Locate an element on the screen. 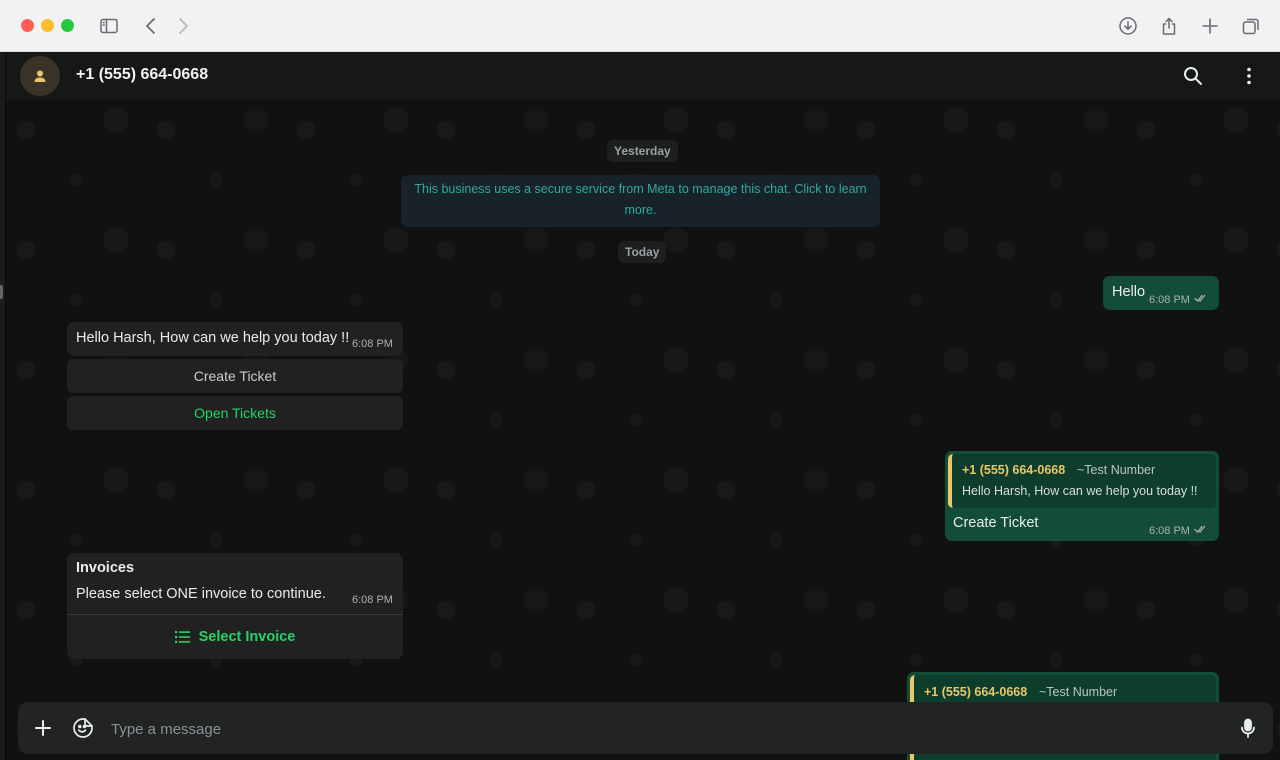 Image resolution: width=1280 pixels, height=760 pixels. select-invoice-button: Select Invoice is located at coordinates (235, 637).